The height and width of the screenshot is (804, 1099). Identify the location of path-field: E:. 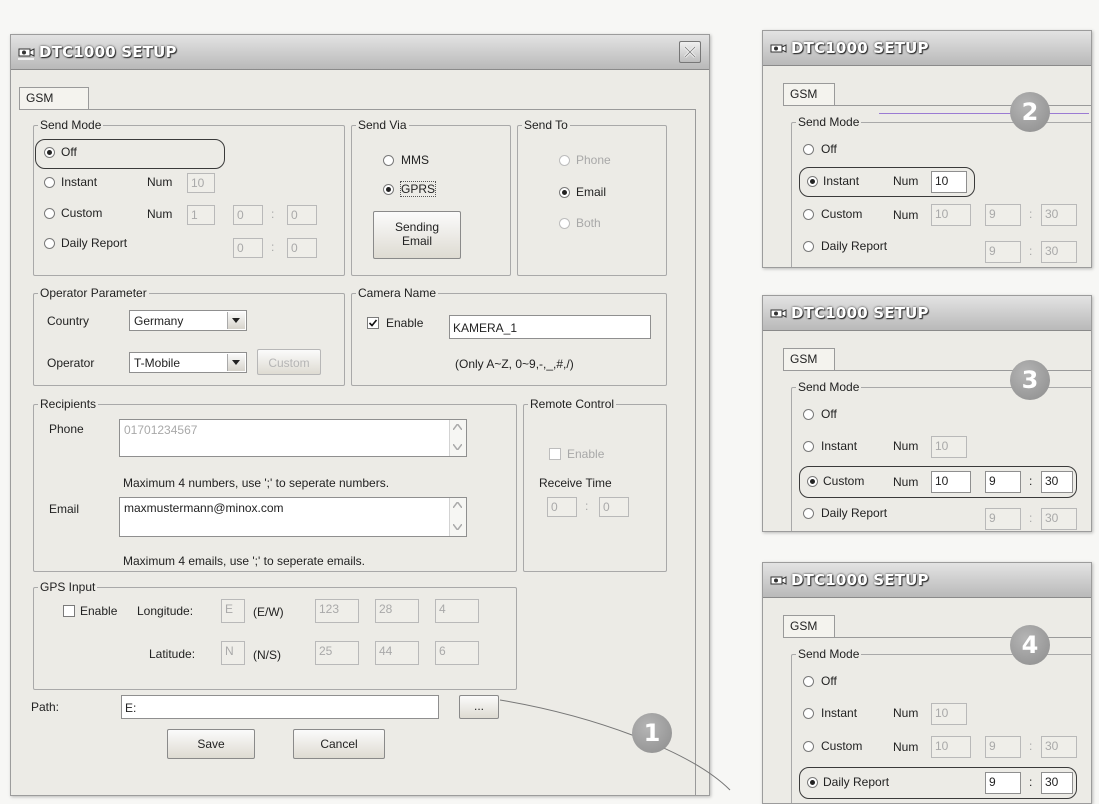
(280, 707).